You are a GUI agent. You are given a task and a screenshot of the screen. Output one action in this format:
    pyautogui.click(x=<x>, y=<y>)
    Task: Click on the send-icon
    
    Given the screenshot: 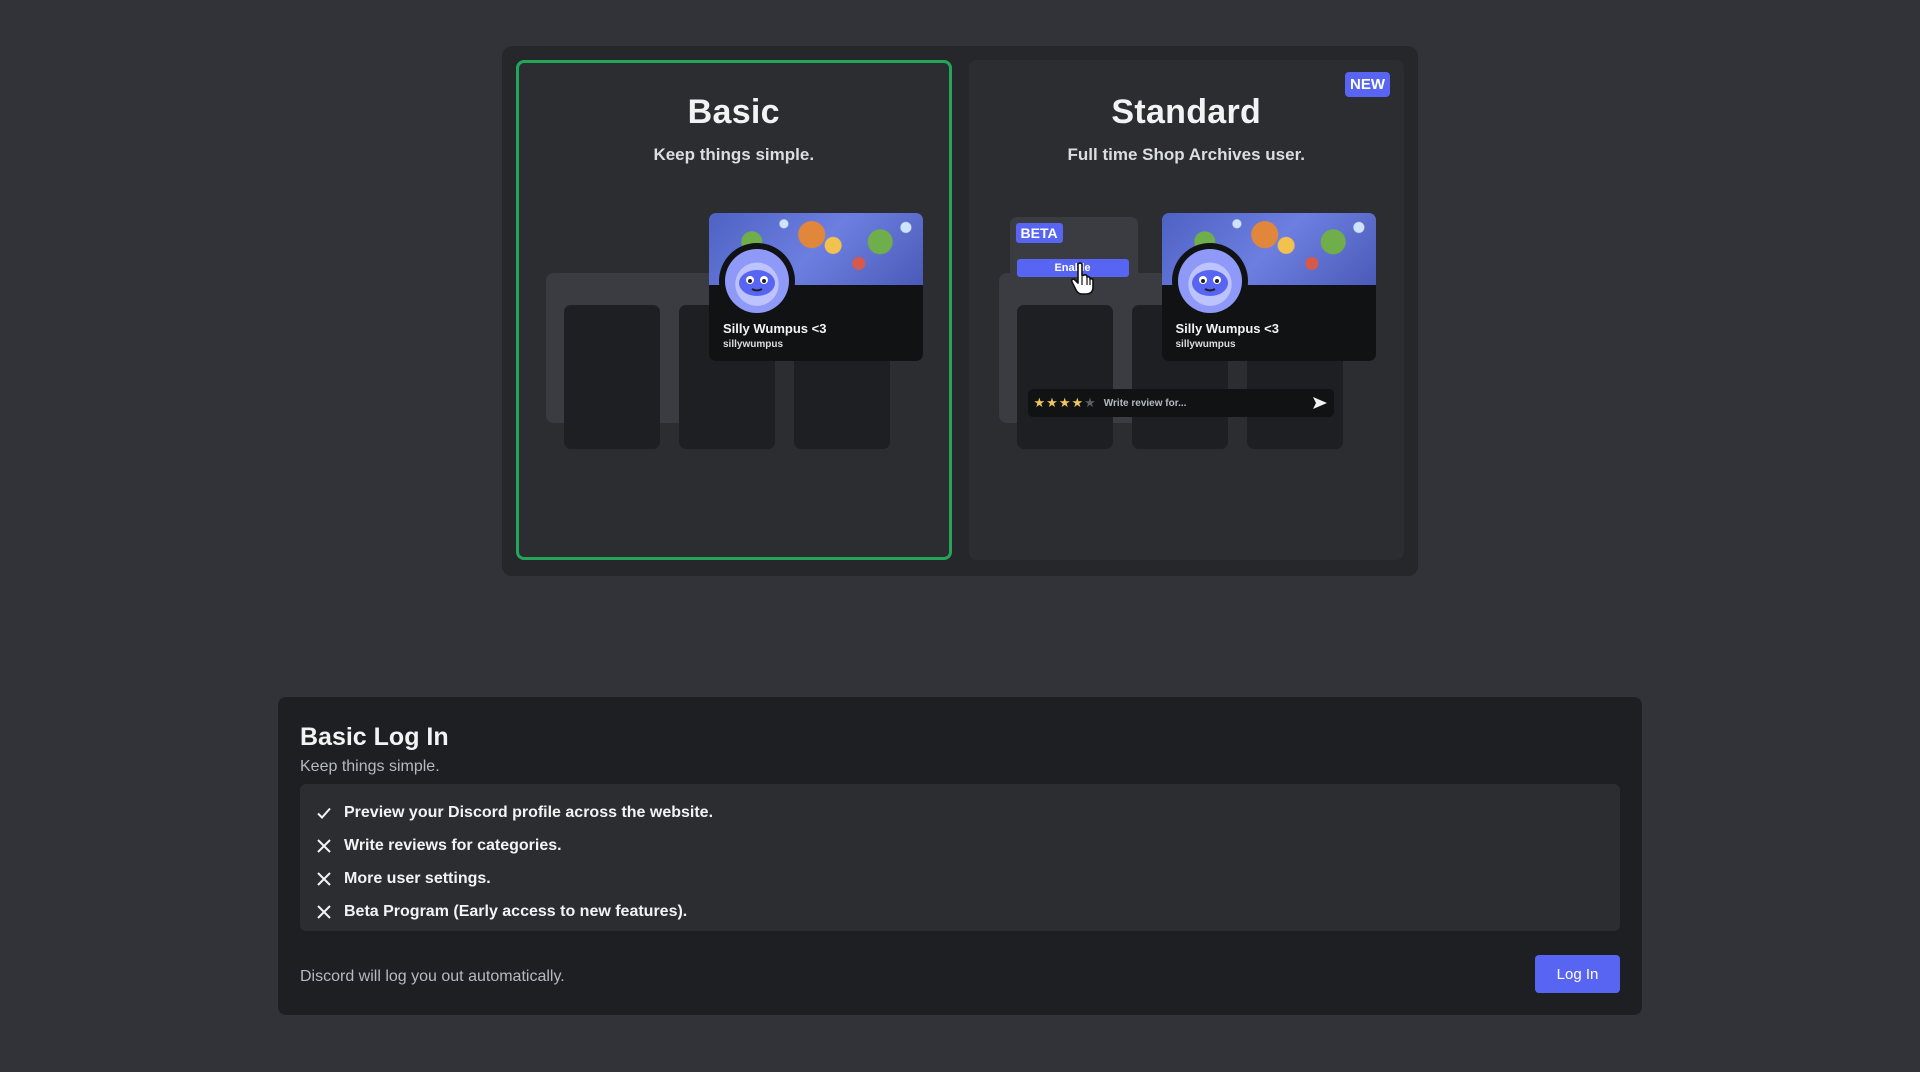 What is the action you would take?
    pyautogui.click(x=1320, y=403)
    